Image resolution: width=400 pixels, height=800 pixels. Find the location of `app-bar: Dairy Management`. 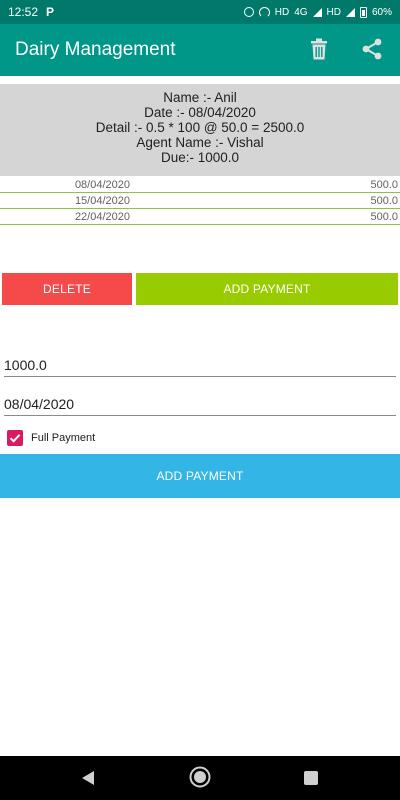

app-bar: Dairy Management is located at coordinates (200, 50).